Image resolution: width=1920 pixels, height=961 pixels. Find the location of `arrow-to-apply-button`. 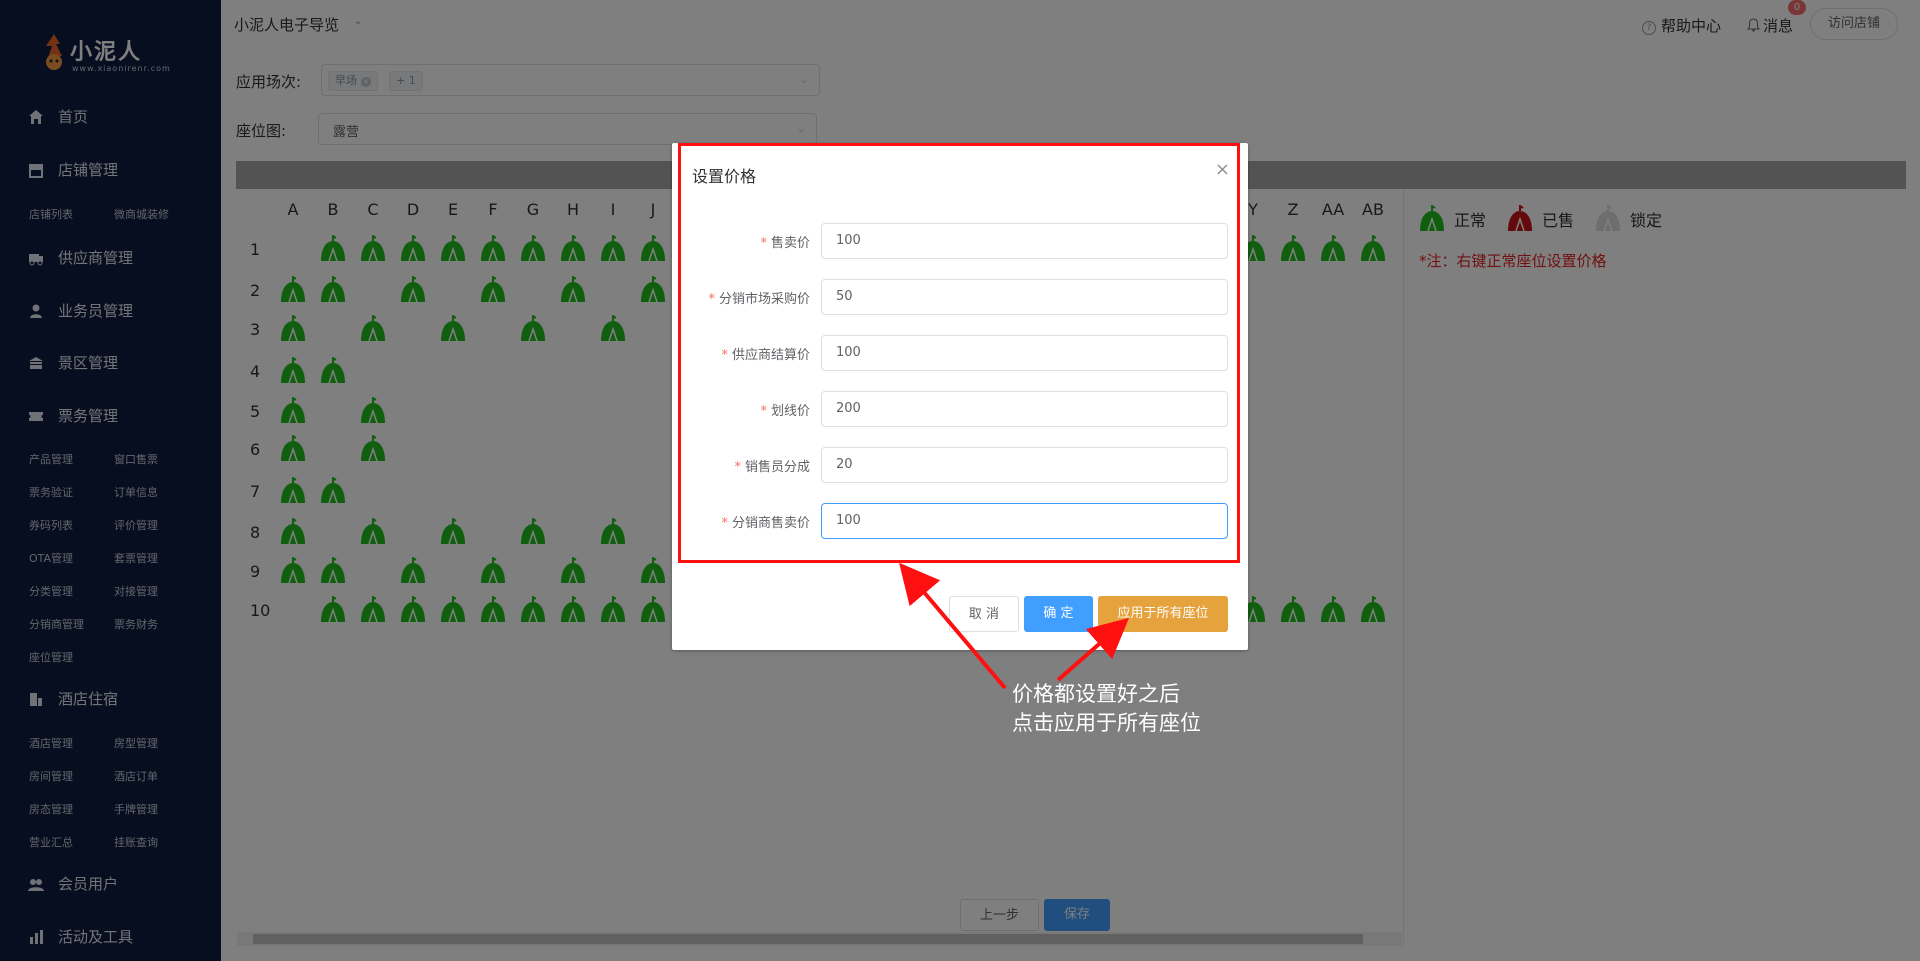

arrow-to-apply-button is located at coordinates (1093, 649).